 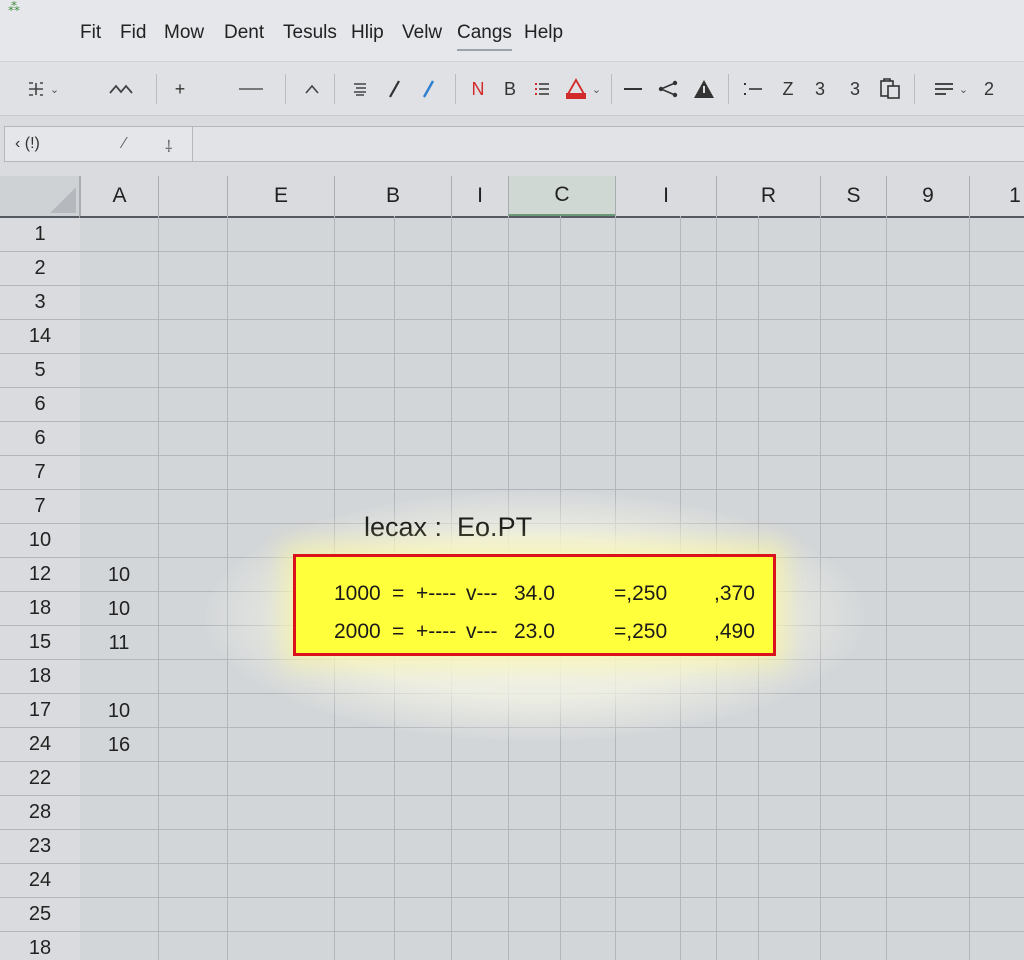 What do you see at coordinates (40, 779) in the screenshot?
I see `row-header: 22` at bounding box center [40, 779].